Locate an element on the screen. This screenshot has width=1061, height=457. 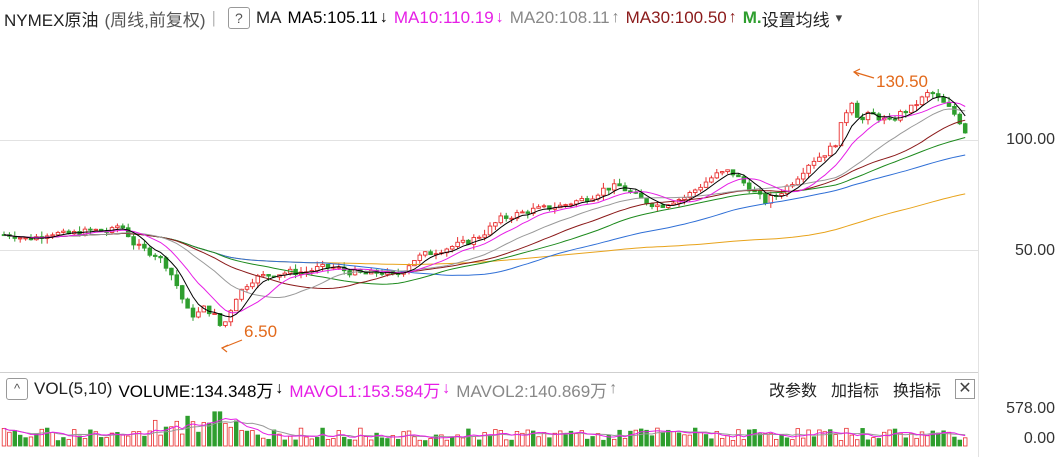
volume-axis-high: 578.00 is located at coordinates (1030, 408).